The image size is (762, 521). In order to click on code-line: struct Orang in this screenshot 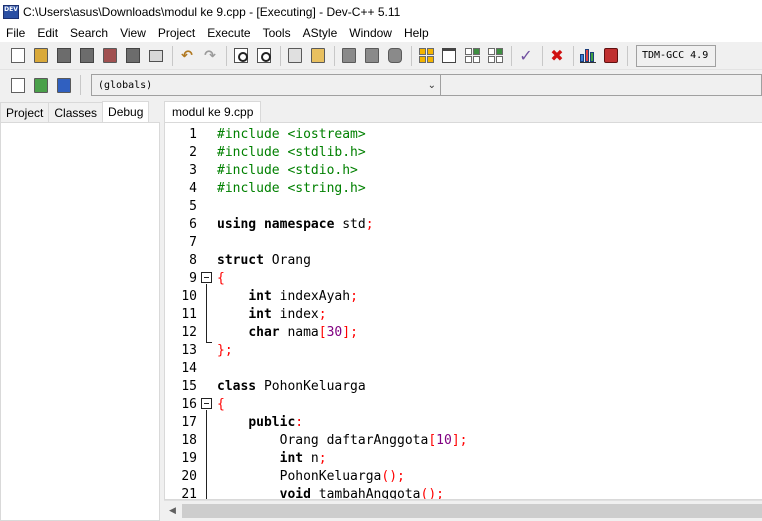, I will do `click(489, 261)`.